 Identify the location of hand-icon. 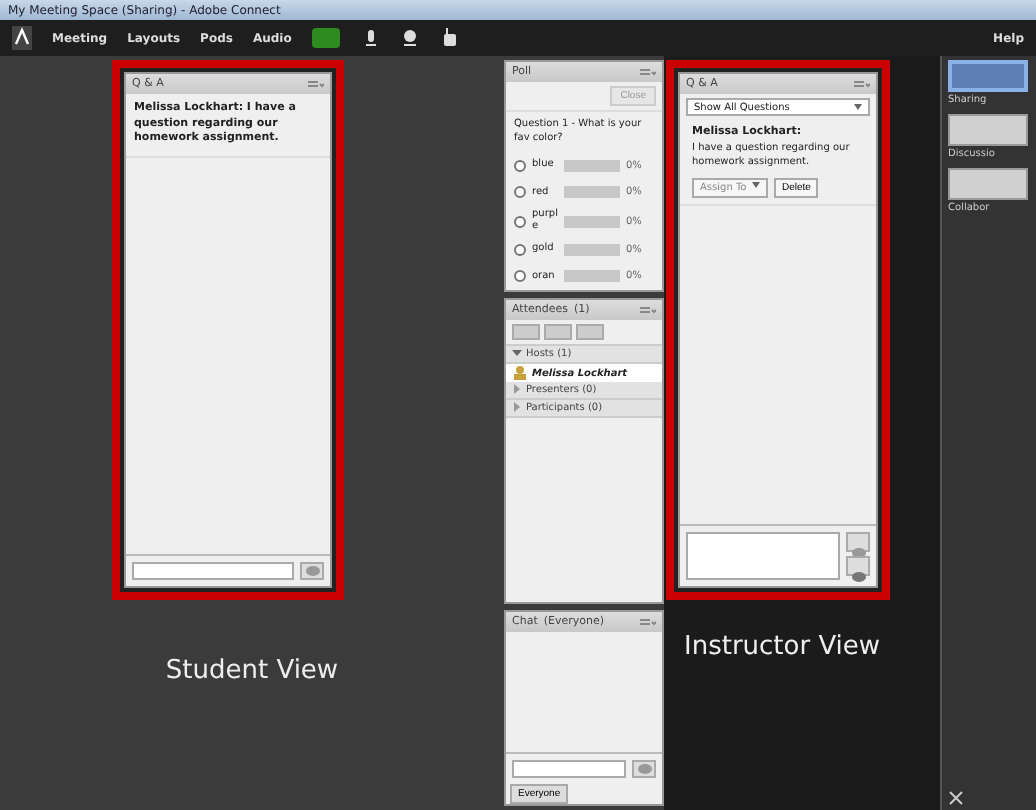
(449, 38).